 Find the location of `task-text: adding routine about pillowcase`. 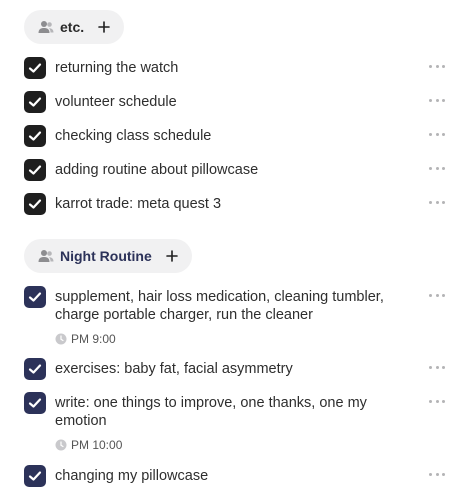

task-text: adding routine about pillowcase is located at coordinates (237, 170).